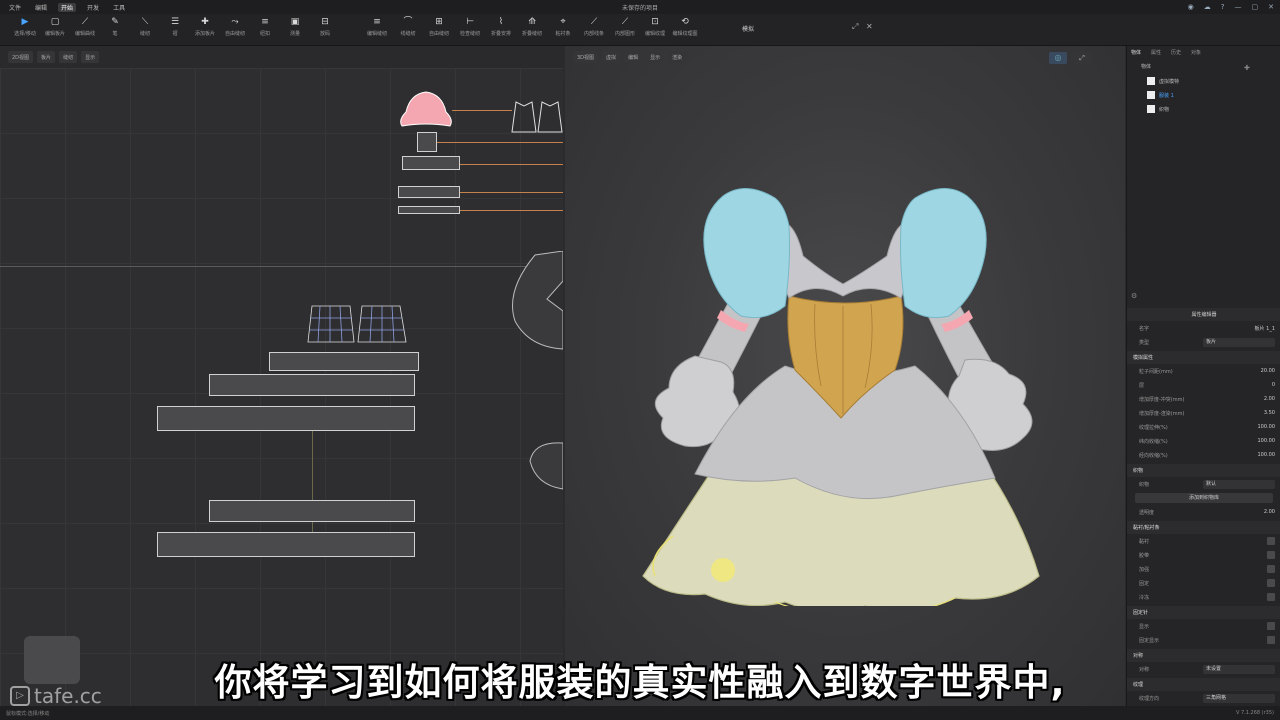 The height and width of the screenshot is (720, 1280). What do you see at coordinates (295, 30) in the screenshot?
I see `left-tool-button: ▣ 测量` at bounding box center [295, 30].